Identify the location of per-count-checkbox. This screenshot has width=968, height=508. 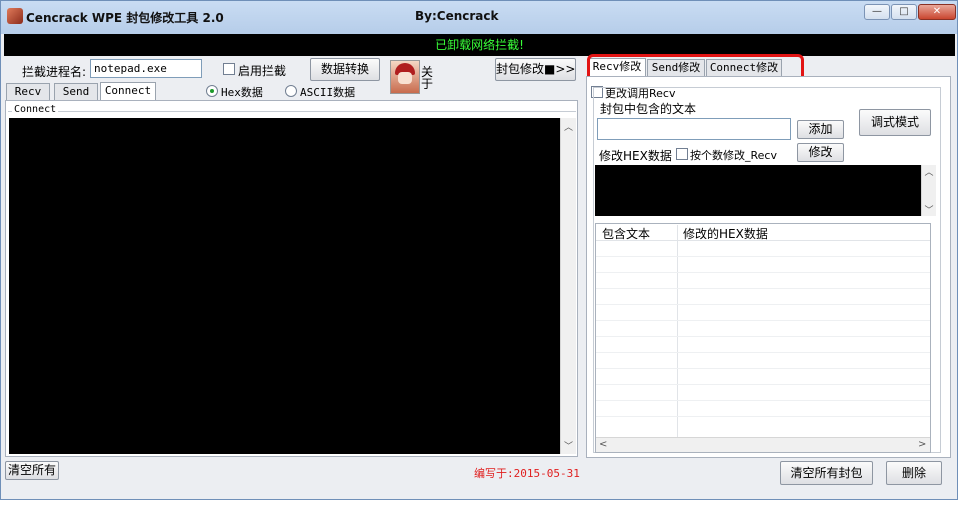
(682, 154).